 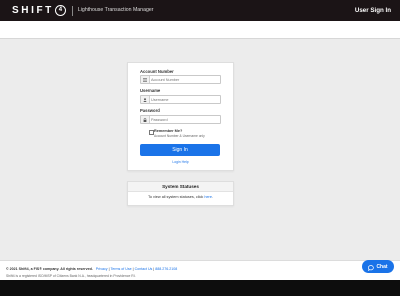 What do you see at coordinates (166, 269) in the screenshot?
I see `phone-number-link: 888.276.2108` at bounding box center [166, 269].